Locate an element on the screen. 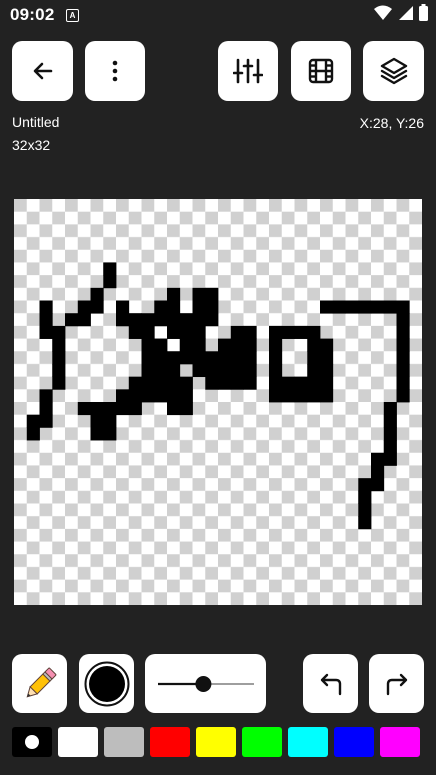  battery-icon is located at coordinates (423, 12).